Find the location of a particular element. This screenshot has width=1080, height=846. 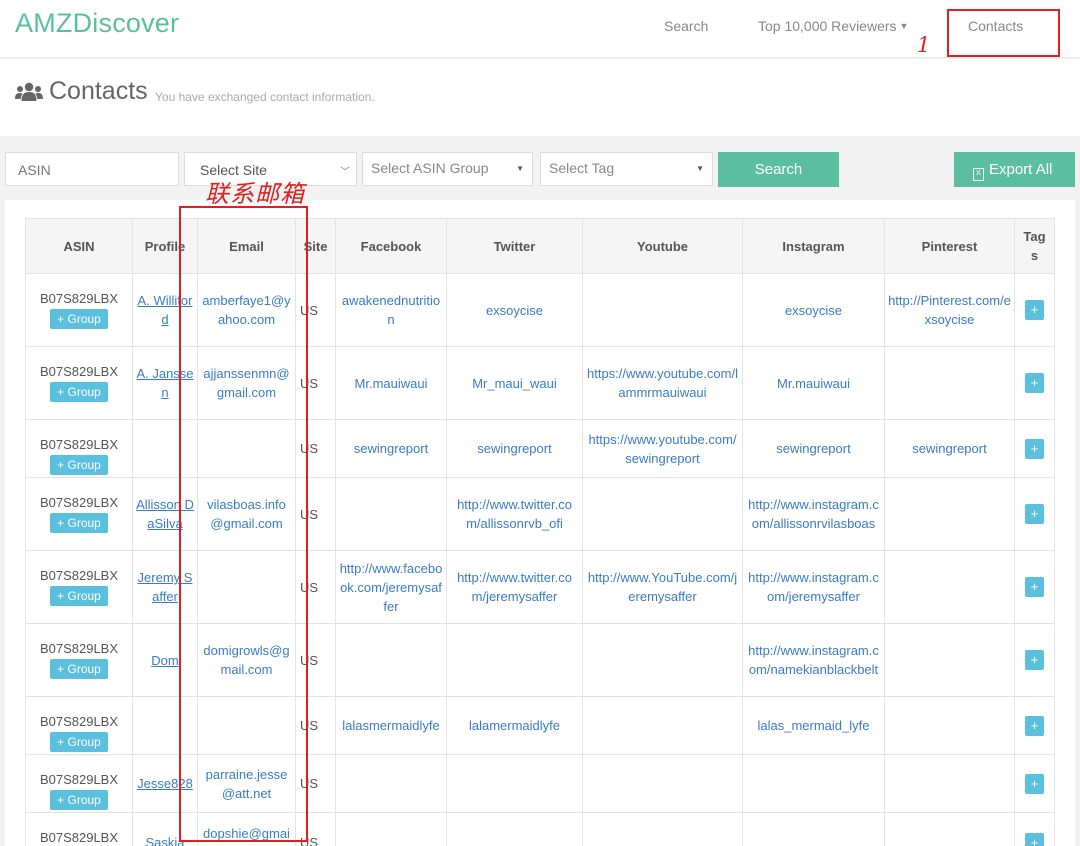

search-button: Search is located at coordinates (778, 169).